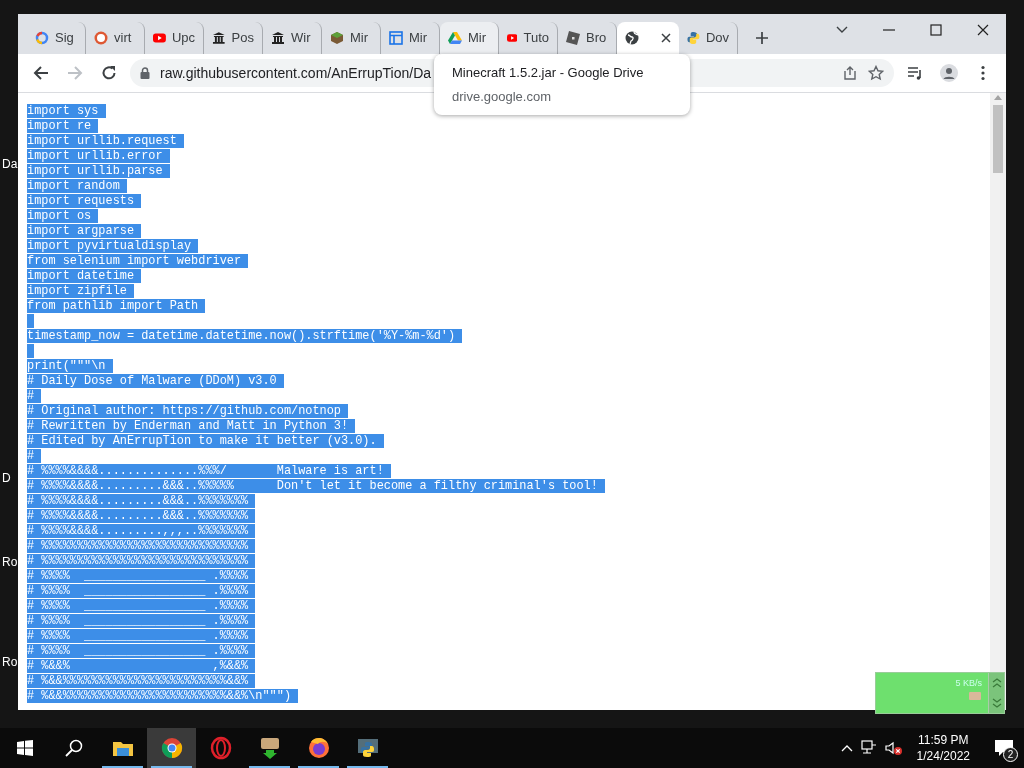 The image size is (1024, 768). I want to click on network-icon, so click(868, 748).